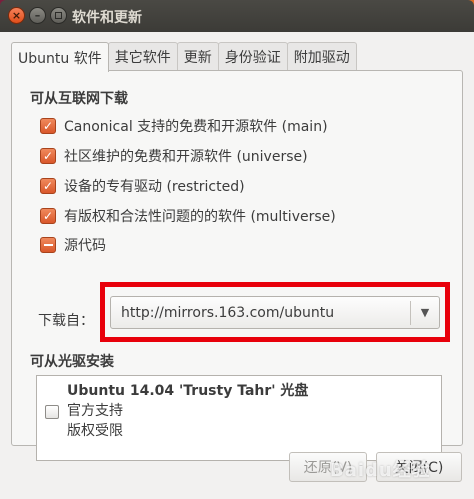 Image resolution: width=474 pixels, height=499 pixels. Describe the element at coordinates (58, 15) in the screenshot. I see `maximize-window-icon` at that location.